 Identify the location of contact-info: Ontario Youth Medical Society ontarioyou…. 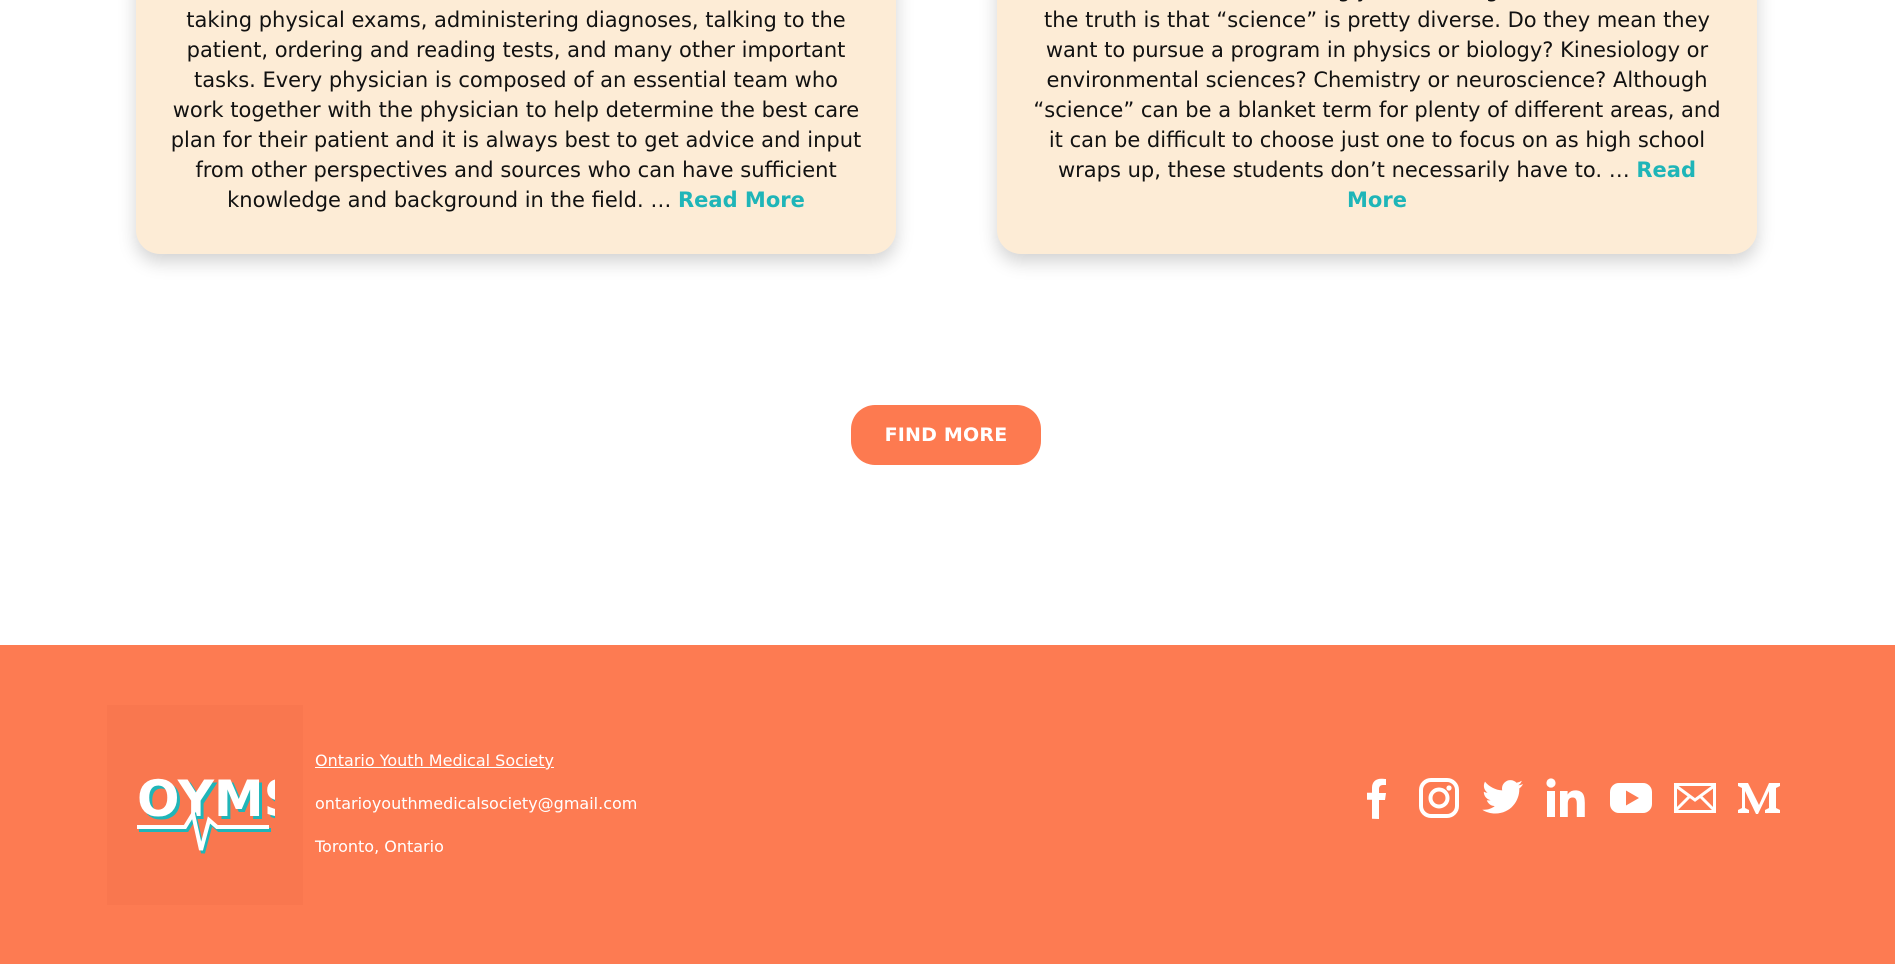
(476, 815).